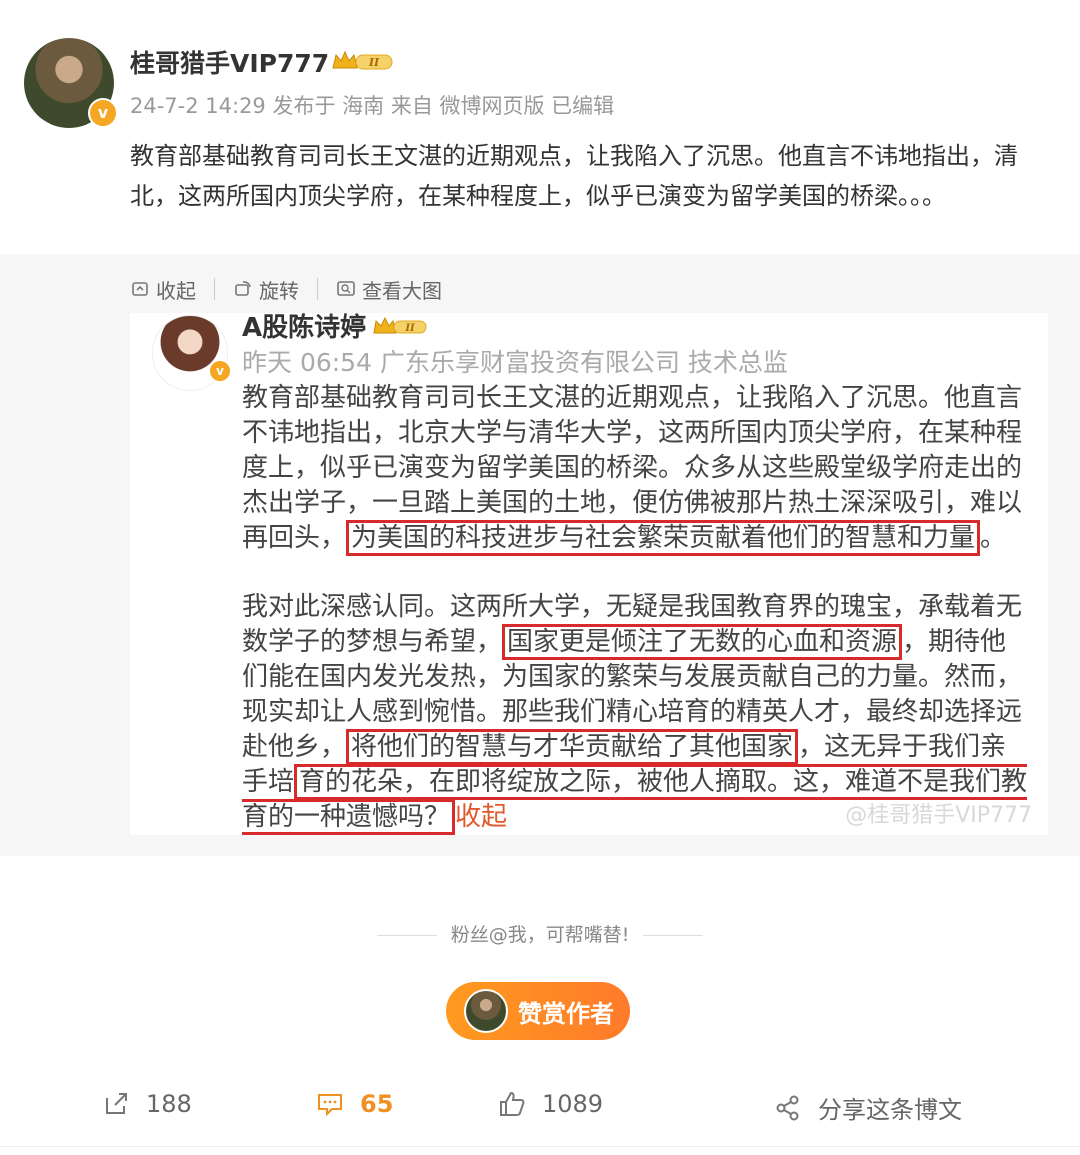 Image resolution: width=1080 pixels, height=1155 pixels. Describe the element at coordinates (372, 106) in the screenshot. I see `post-meta: 24-7-2 14:29 发布于 海南 来自 微博网页版 已编辑` at that location.